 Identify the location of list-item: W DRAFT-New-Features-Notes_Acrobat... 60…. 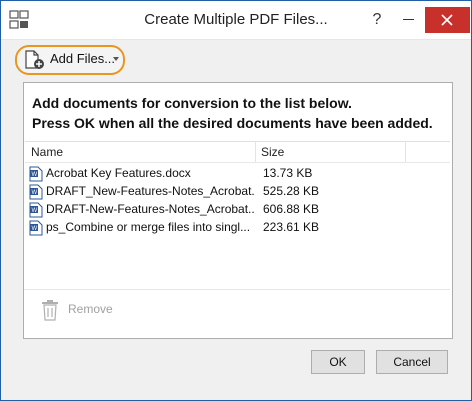
(237, 210).